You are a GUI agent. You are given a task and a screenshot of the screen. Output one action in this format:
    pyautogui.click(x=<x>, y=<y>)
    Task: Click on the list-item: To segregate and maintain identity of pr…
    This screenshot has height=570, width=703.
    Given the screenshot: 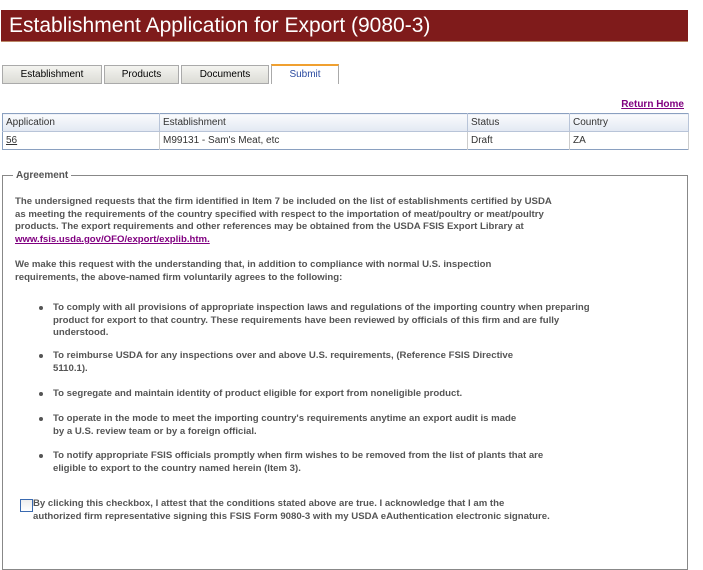 What is the action you would take?
    pyautogui.click(x=316, y=394)
    